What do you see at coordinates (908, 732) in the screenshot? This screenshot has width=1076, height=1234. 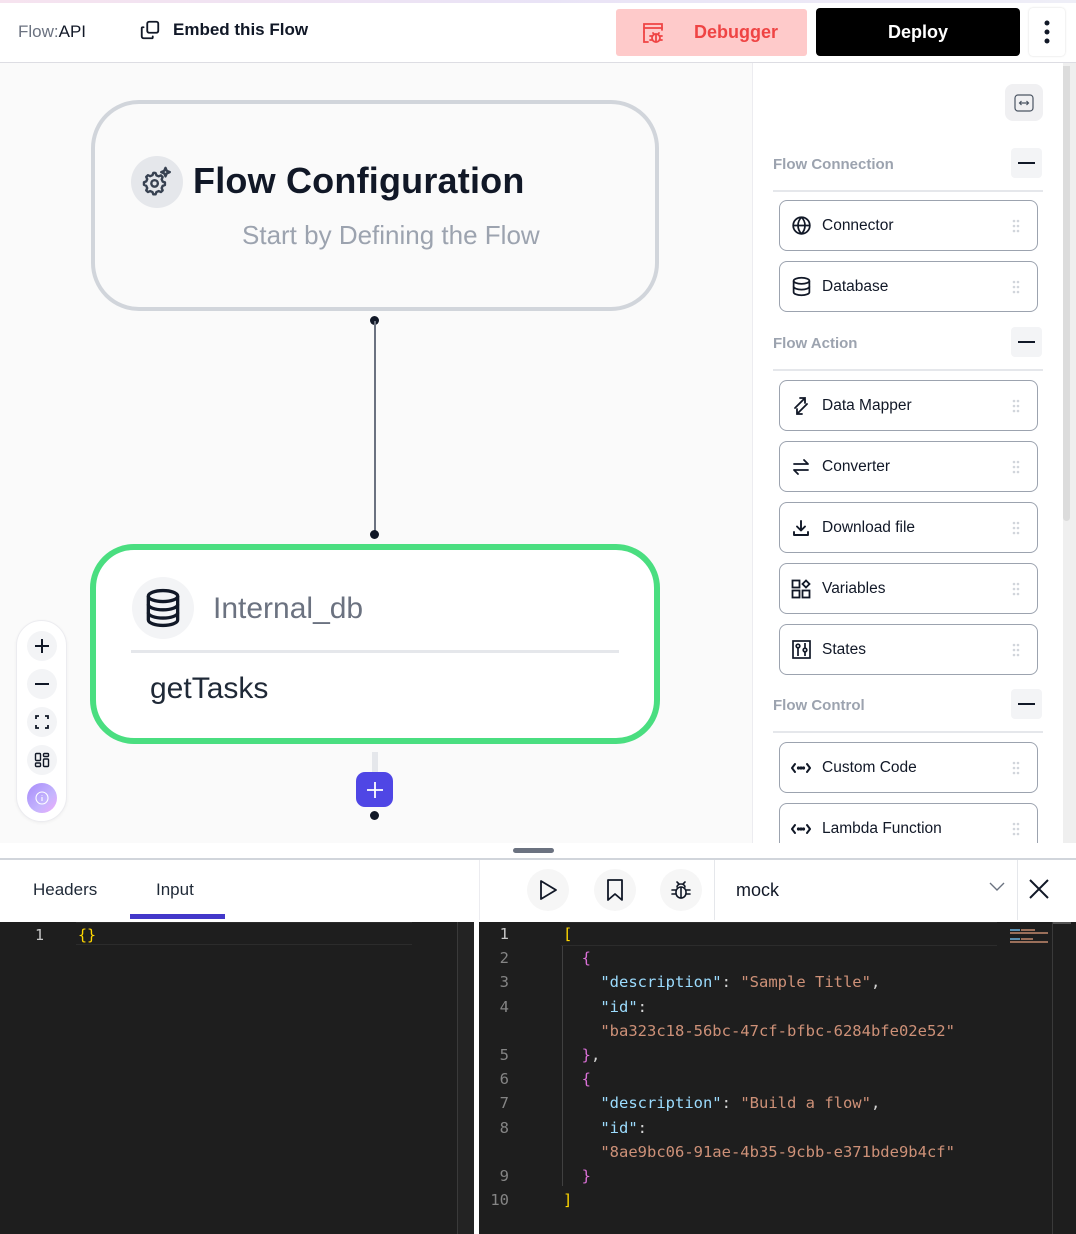 I see `section-divider` at bounding box center [908, 732].